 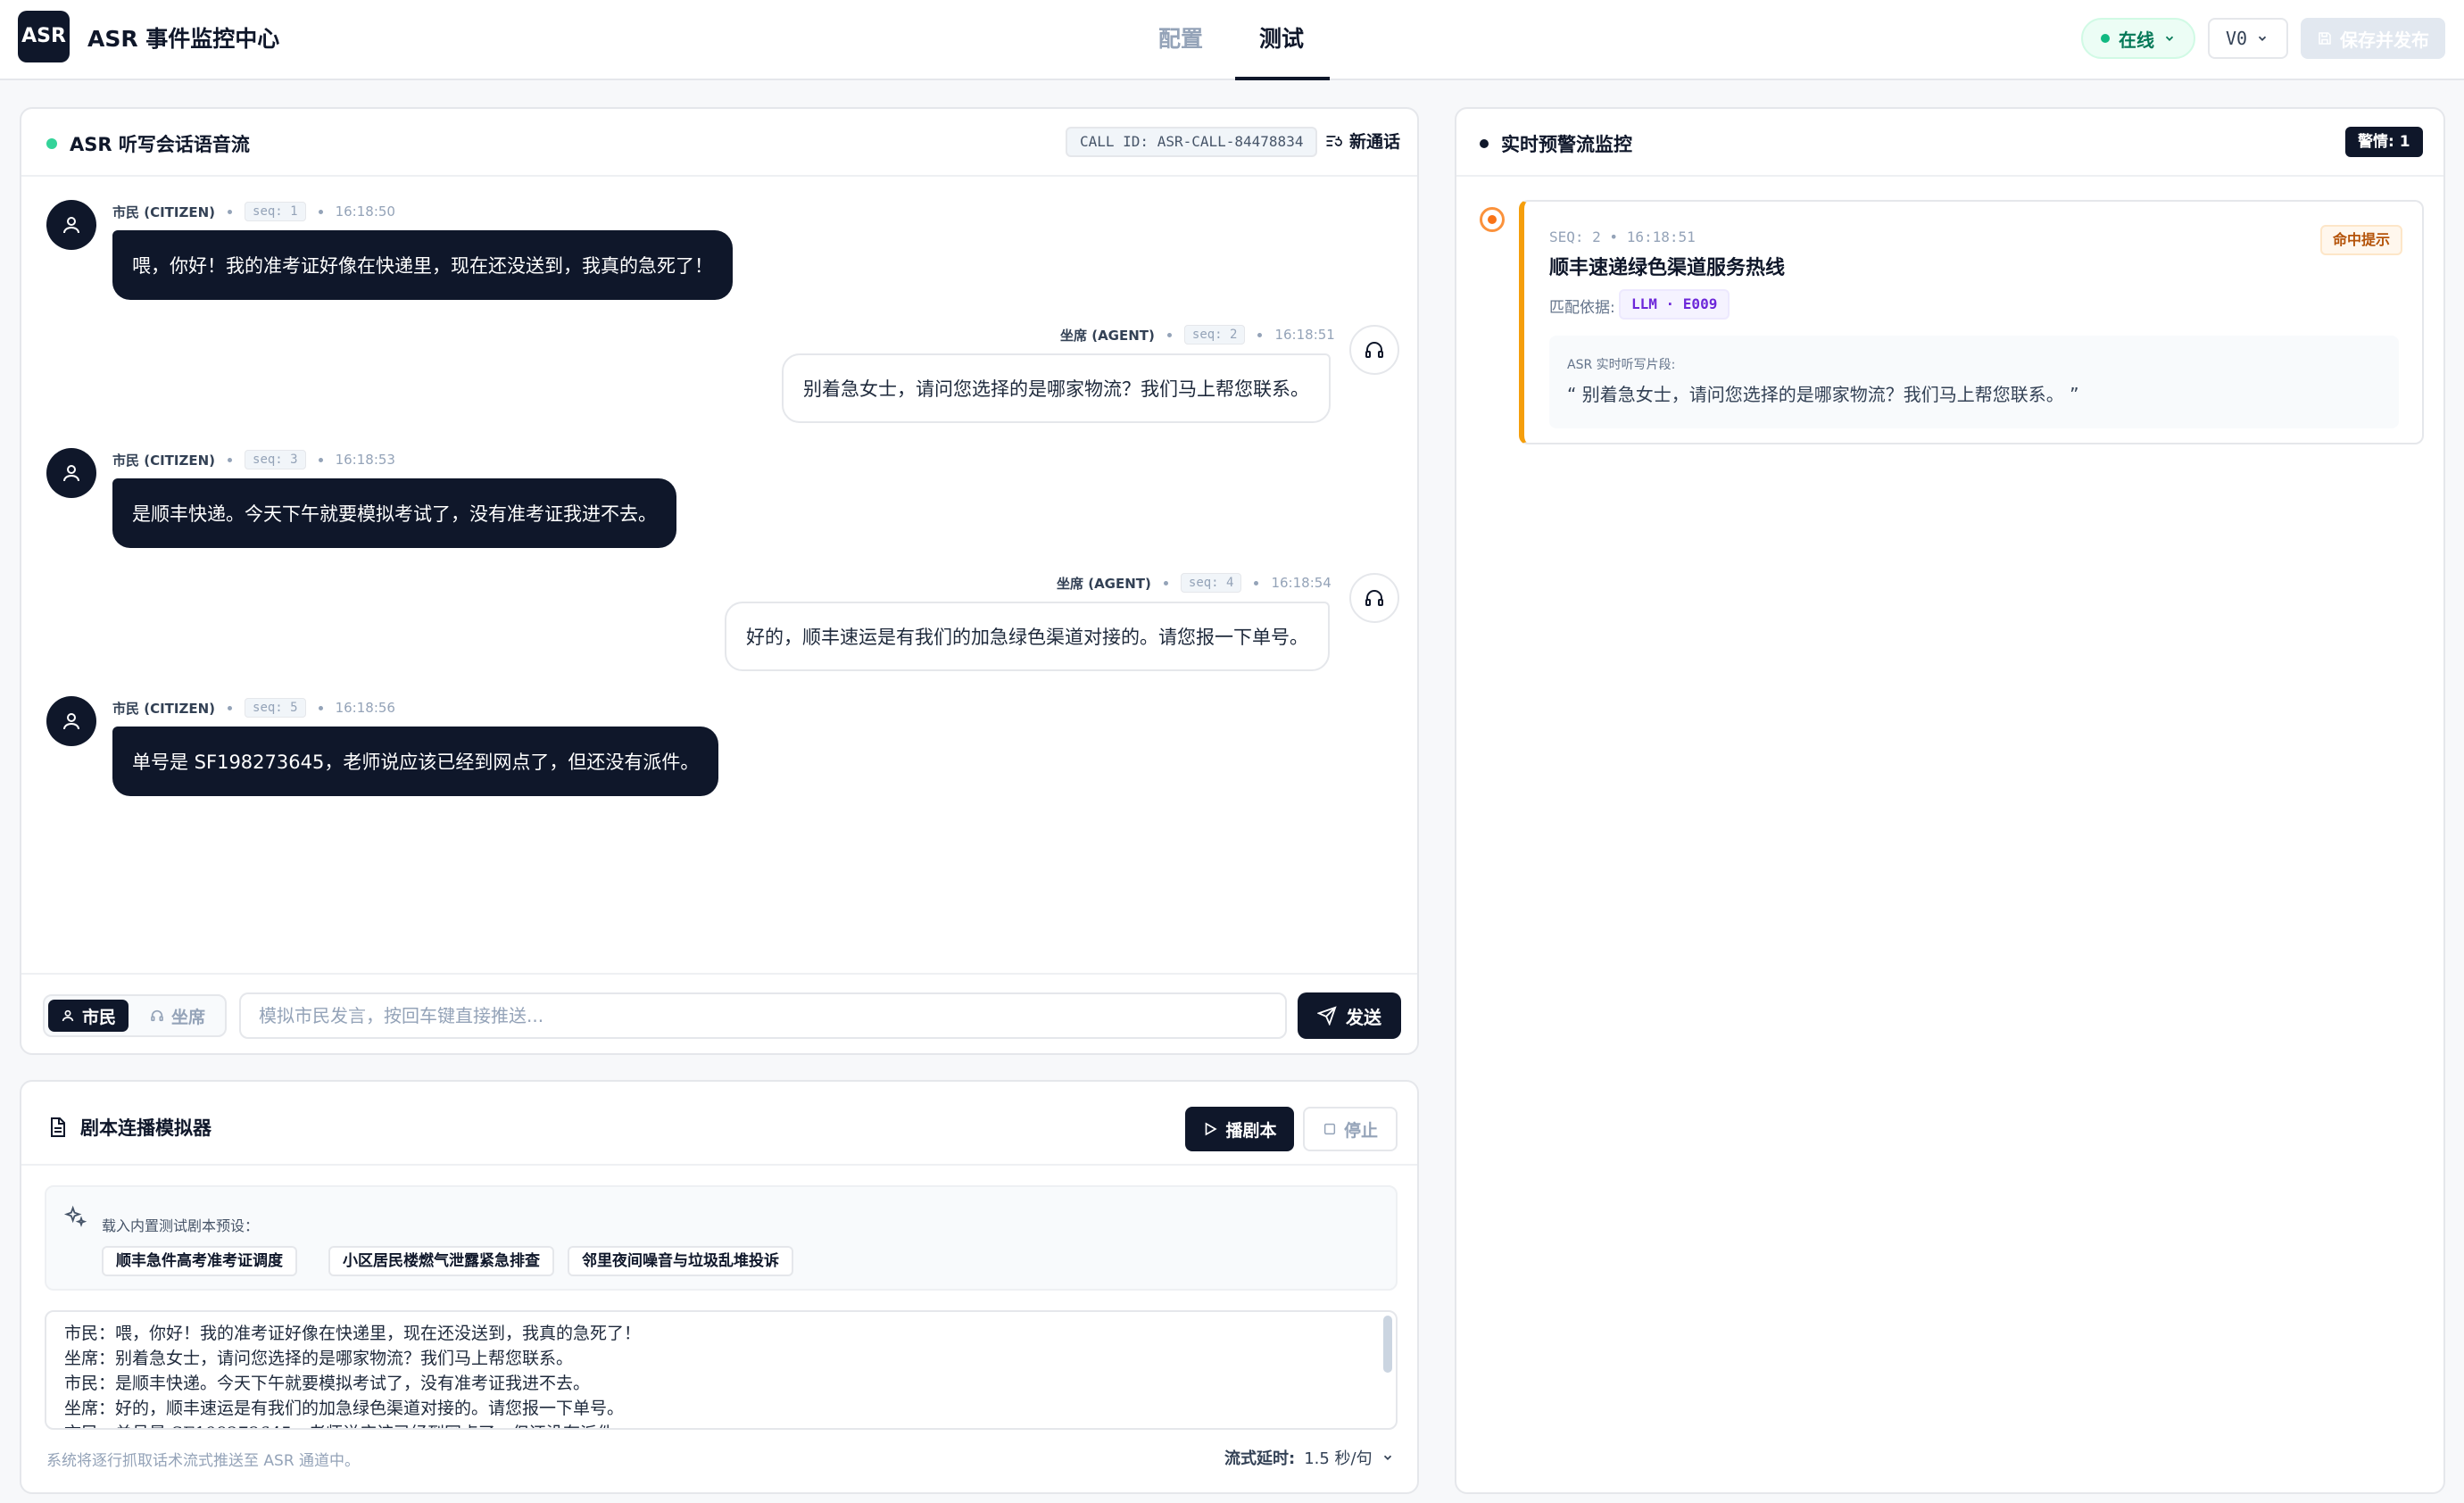 I want to click on new-call-button: 新通话, so click(x=1362, y=141).